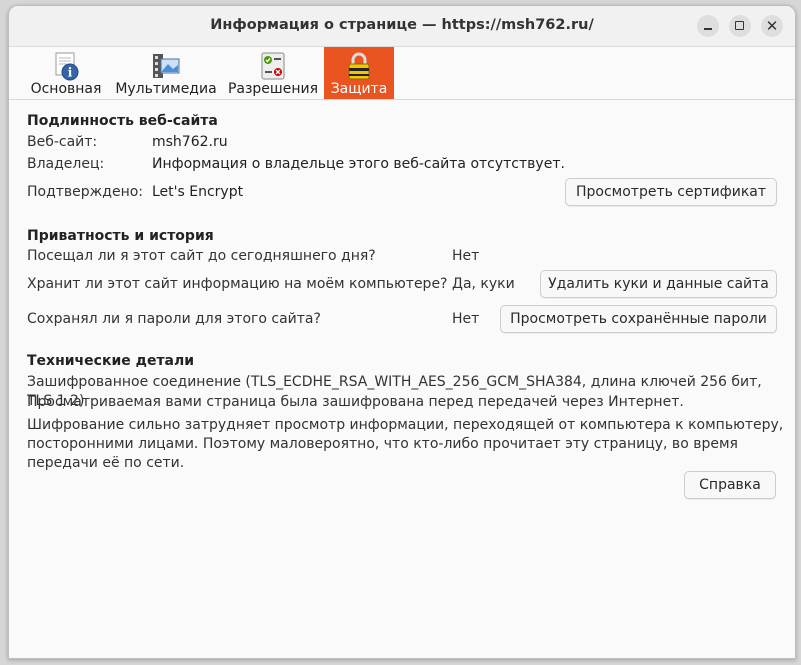  Describe the element at coordinates (120, 236) in the screenshot. I see `privacy-heading: Приватность и история` at that location.